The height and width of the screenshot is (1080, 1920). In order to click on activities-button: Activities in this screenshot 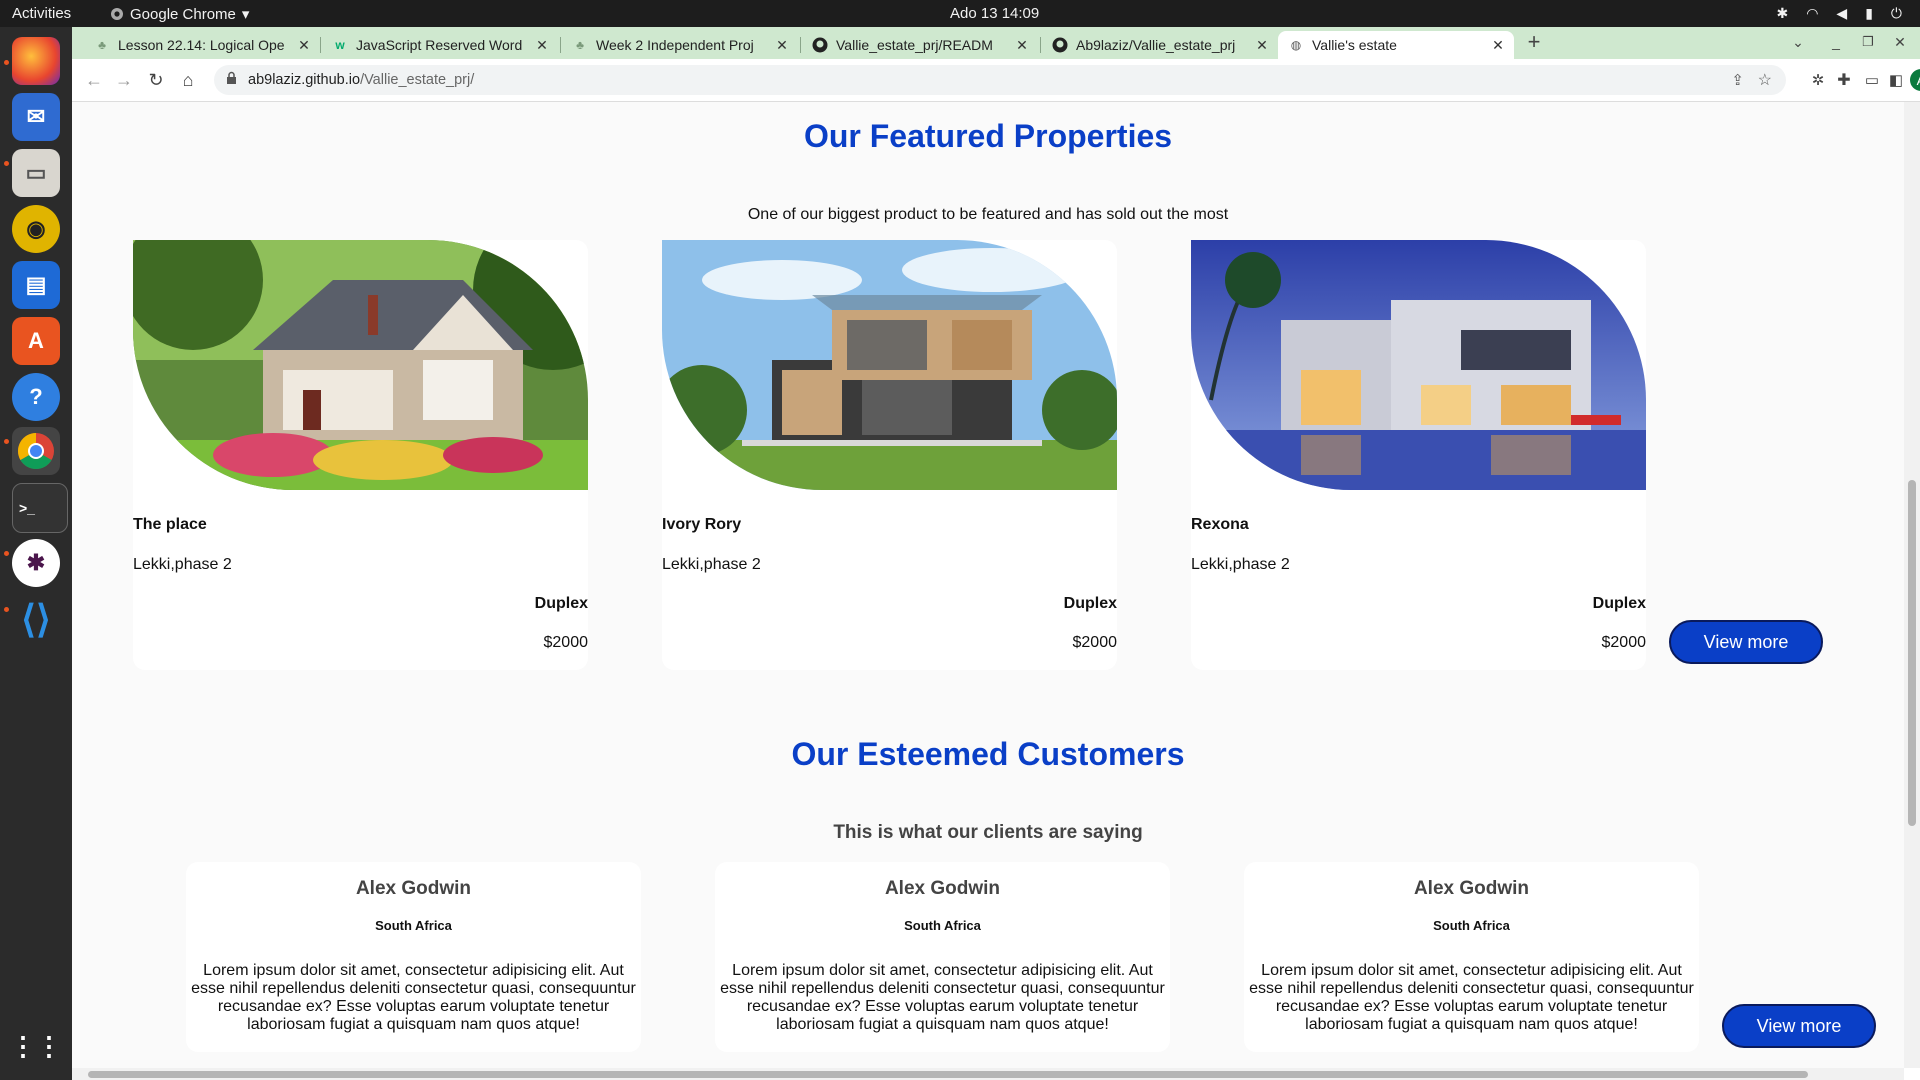, I will do `click(41, 13)`.